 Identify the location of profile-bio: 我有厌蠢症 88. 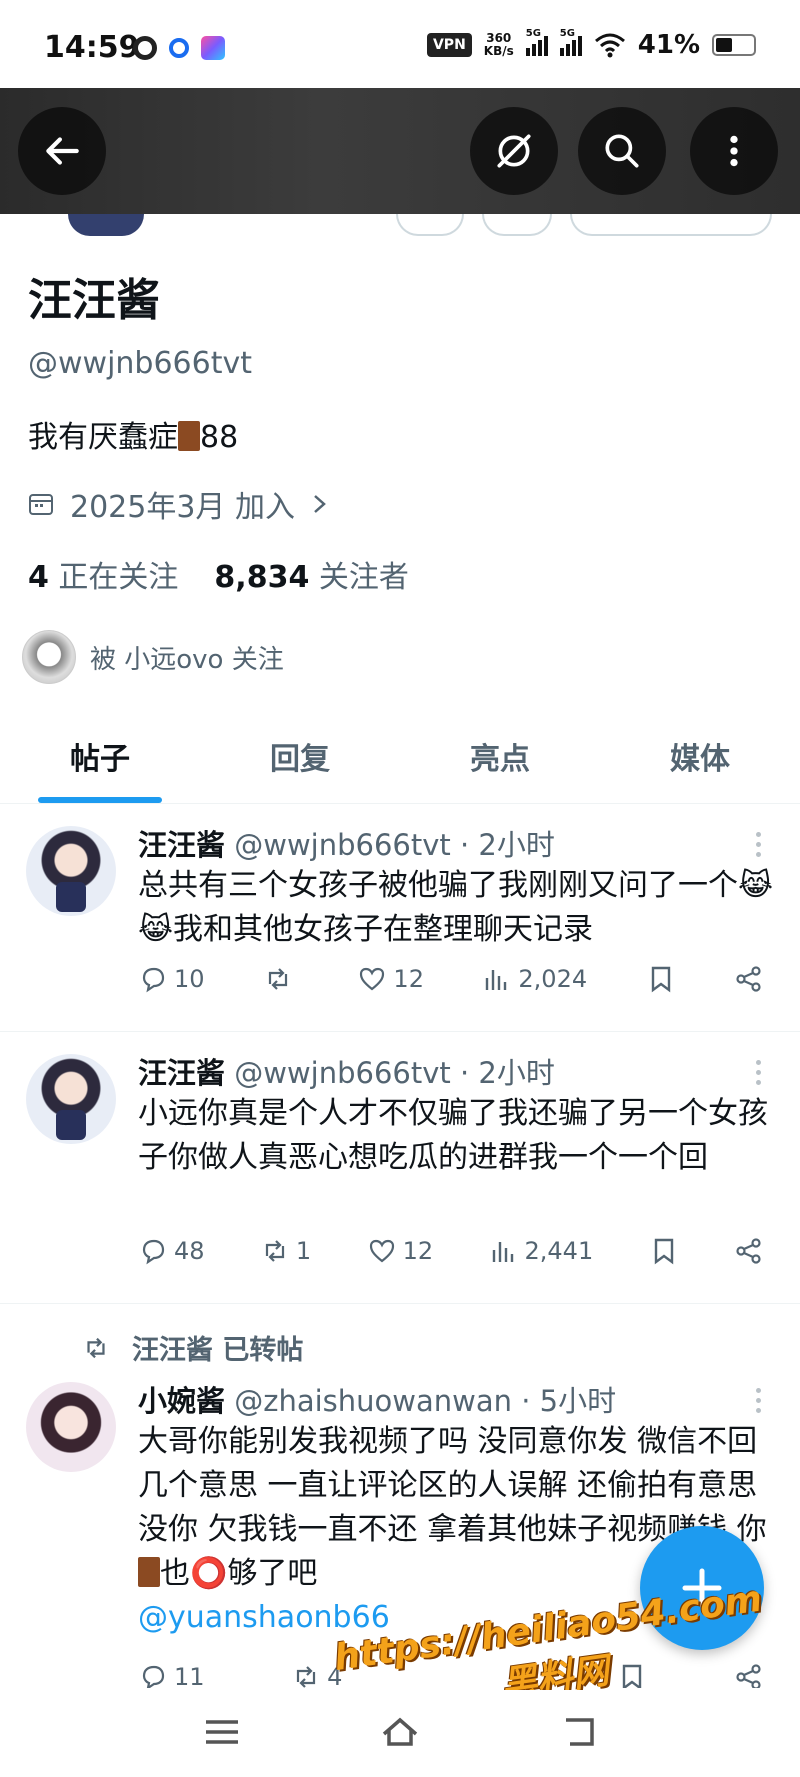
(133, 437).